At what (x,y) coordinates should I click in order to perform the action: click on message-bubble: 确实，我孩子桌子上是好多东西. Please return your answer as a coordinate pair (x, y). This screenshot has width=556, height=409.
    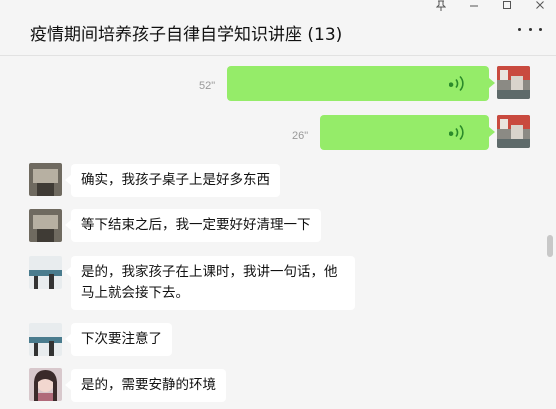
    Looking at the image, I should click on (172, 180).